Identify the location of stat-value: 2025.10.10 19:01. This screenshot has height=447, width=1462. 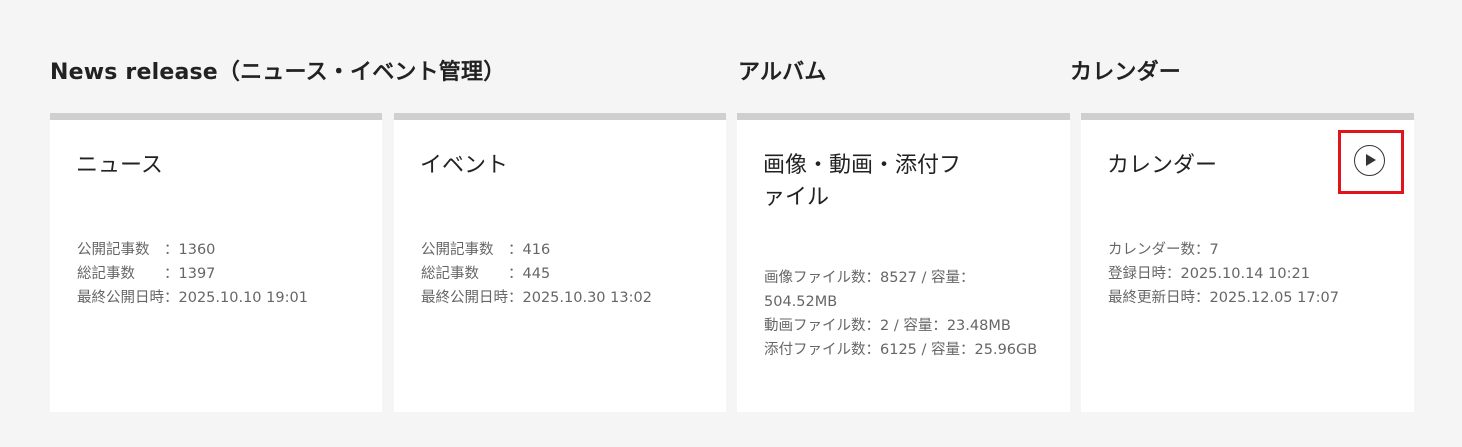
(243, 298).